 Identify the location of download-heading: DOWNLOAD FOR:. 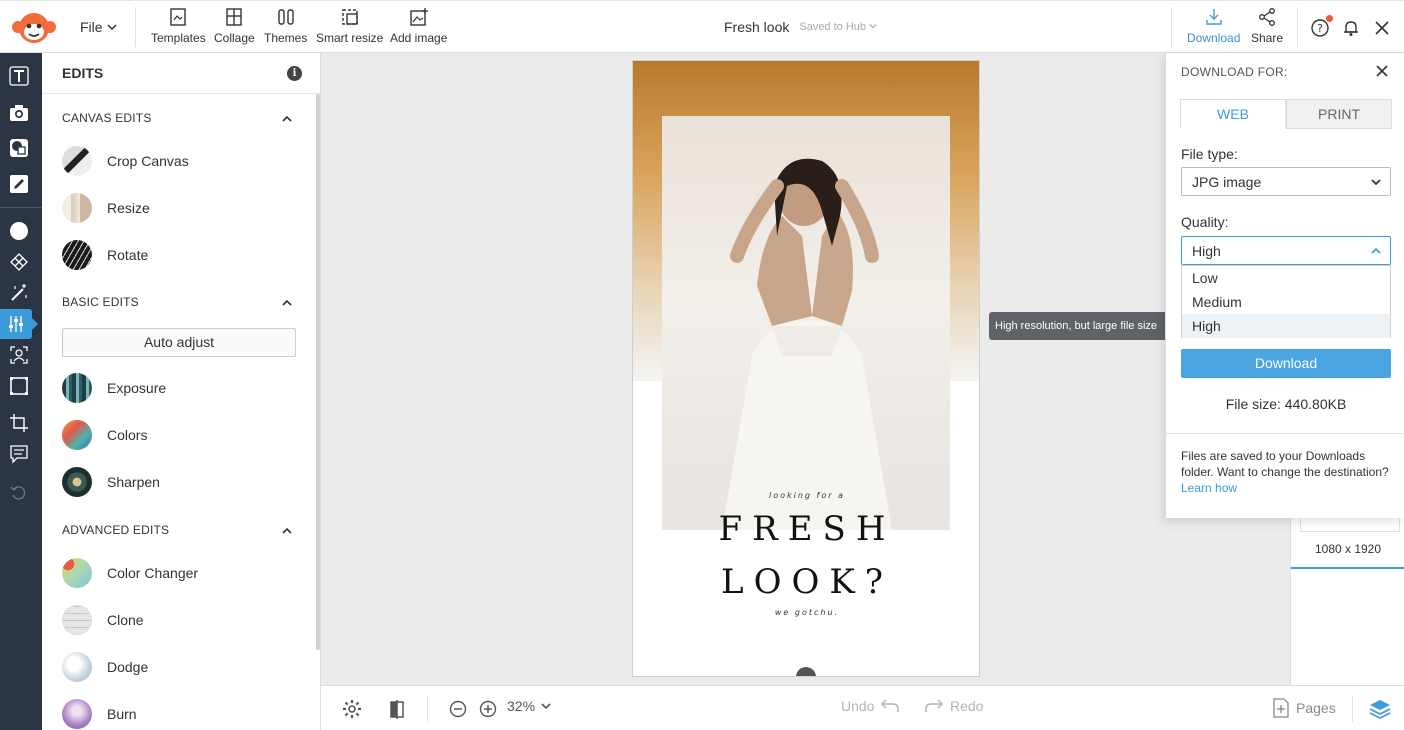
(1234, 72).